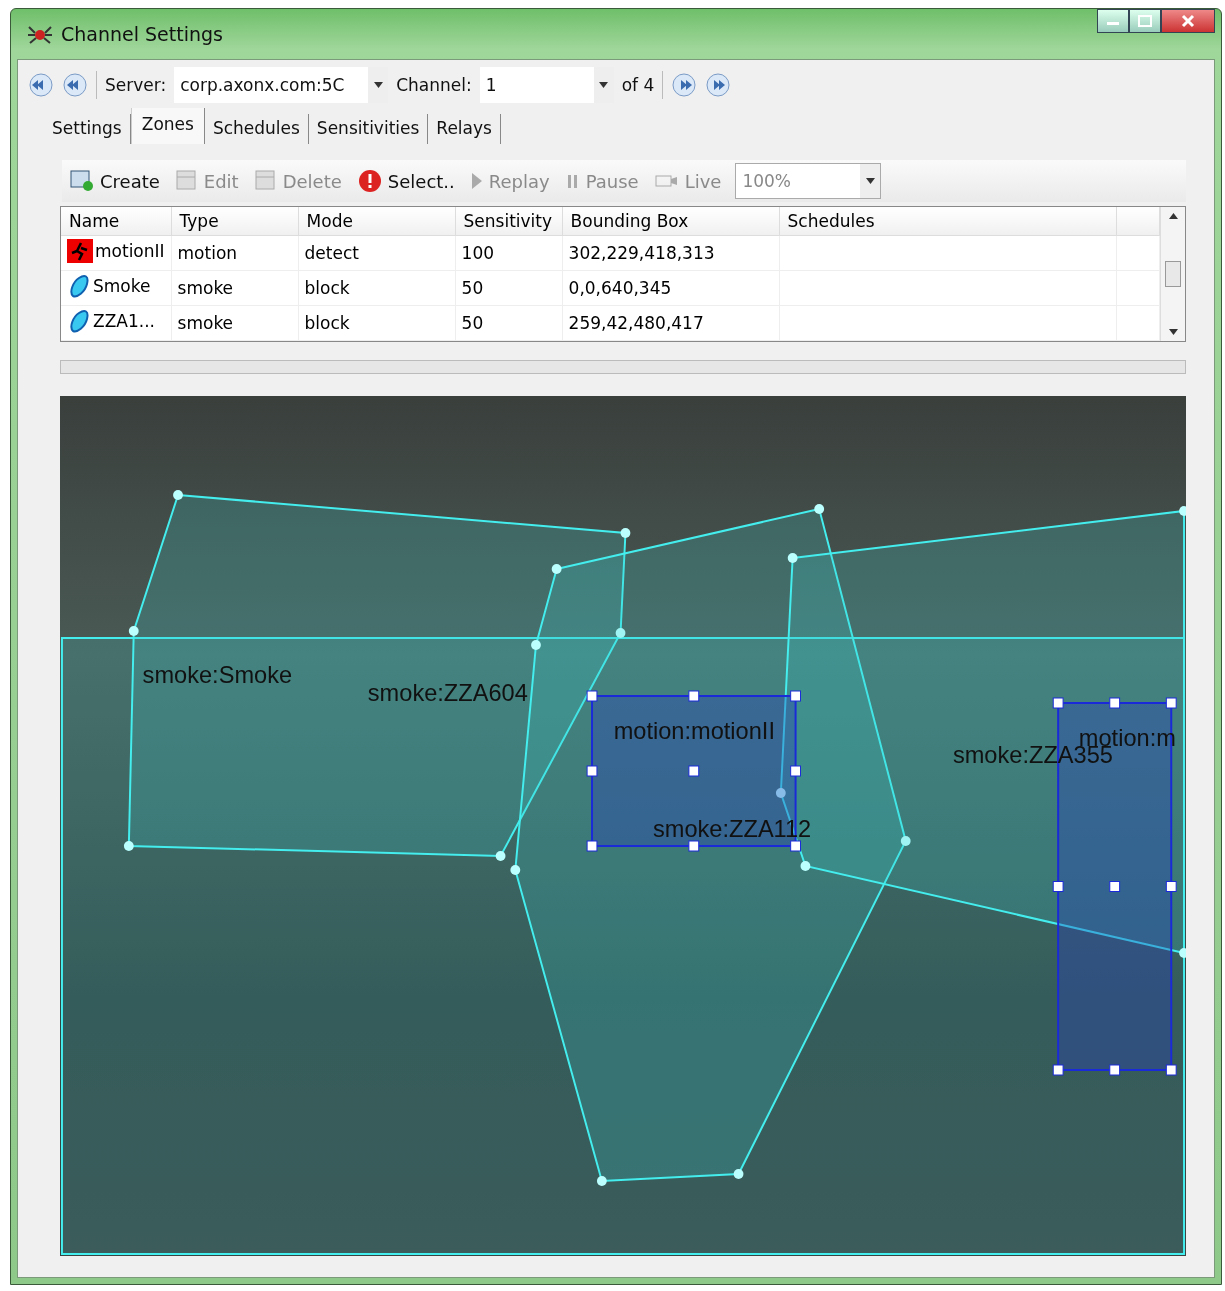 The image size is (1225, 1291). What do you see at coordinates (167, 126) in the screenshot?
I see `tab: Zones` at bounding box center [167, 126].